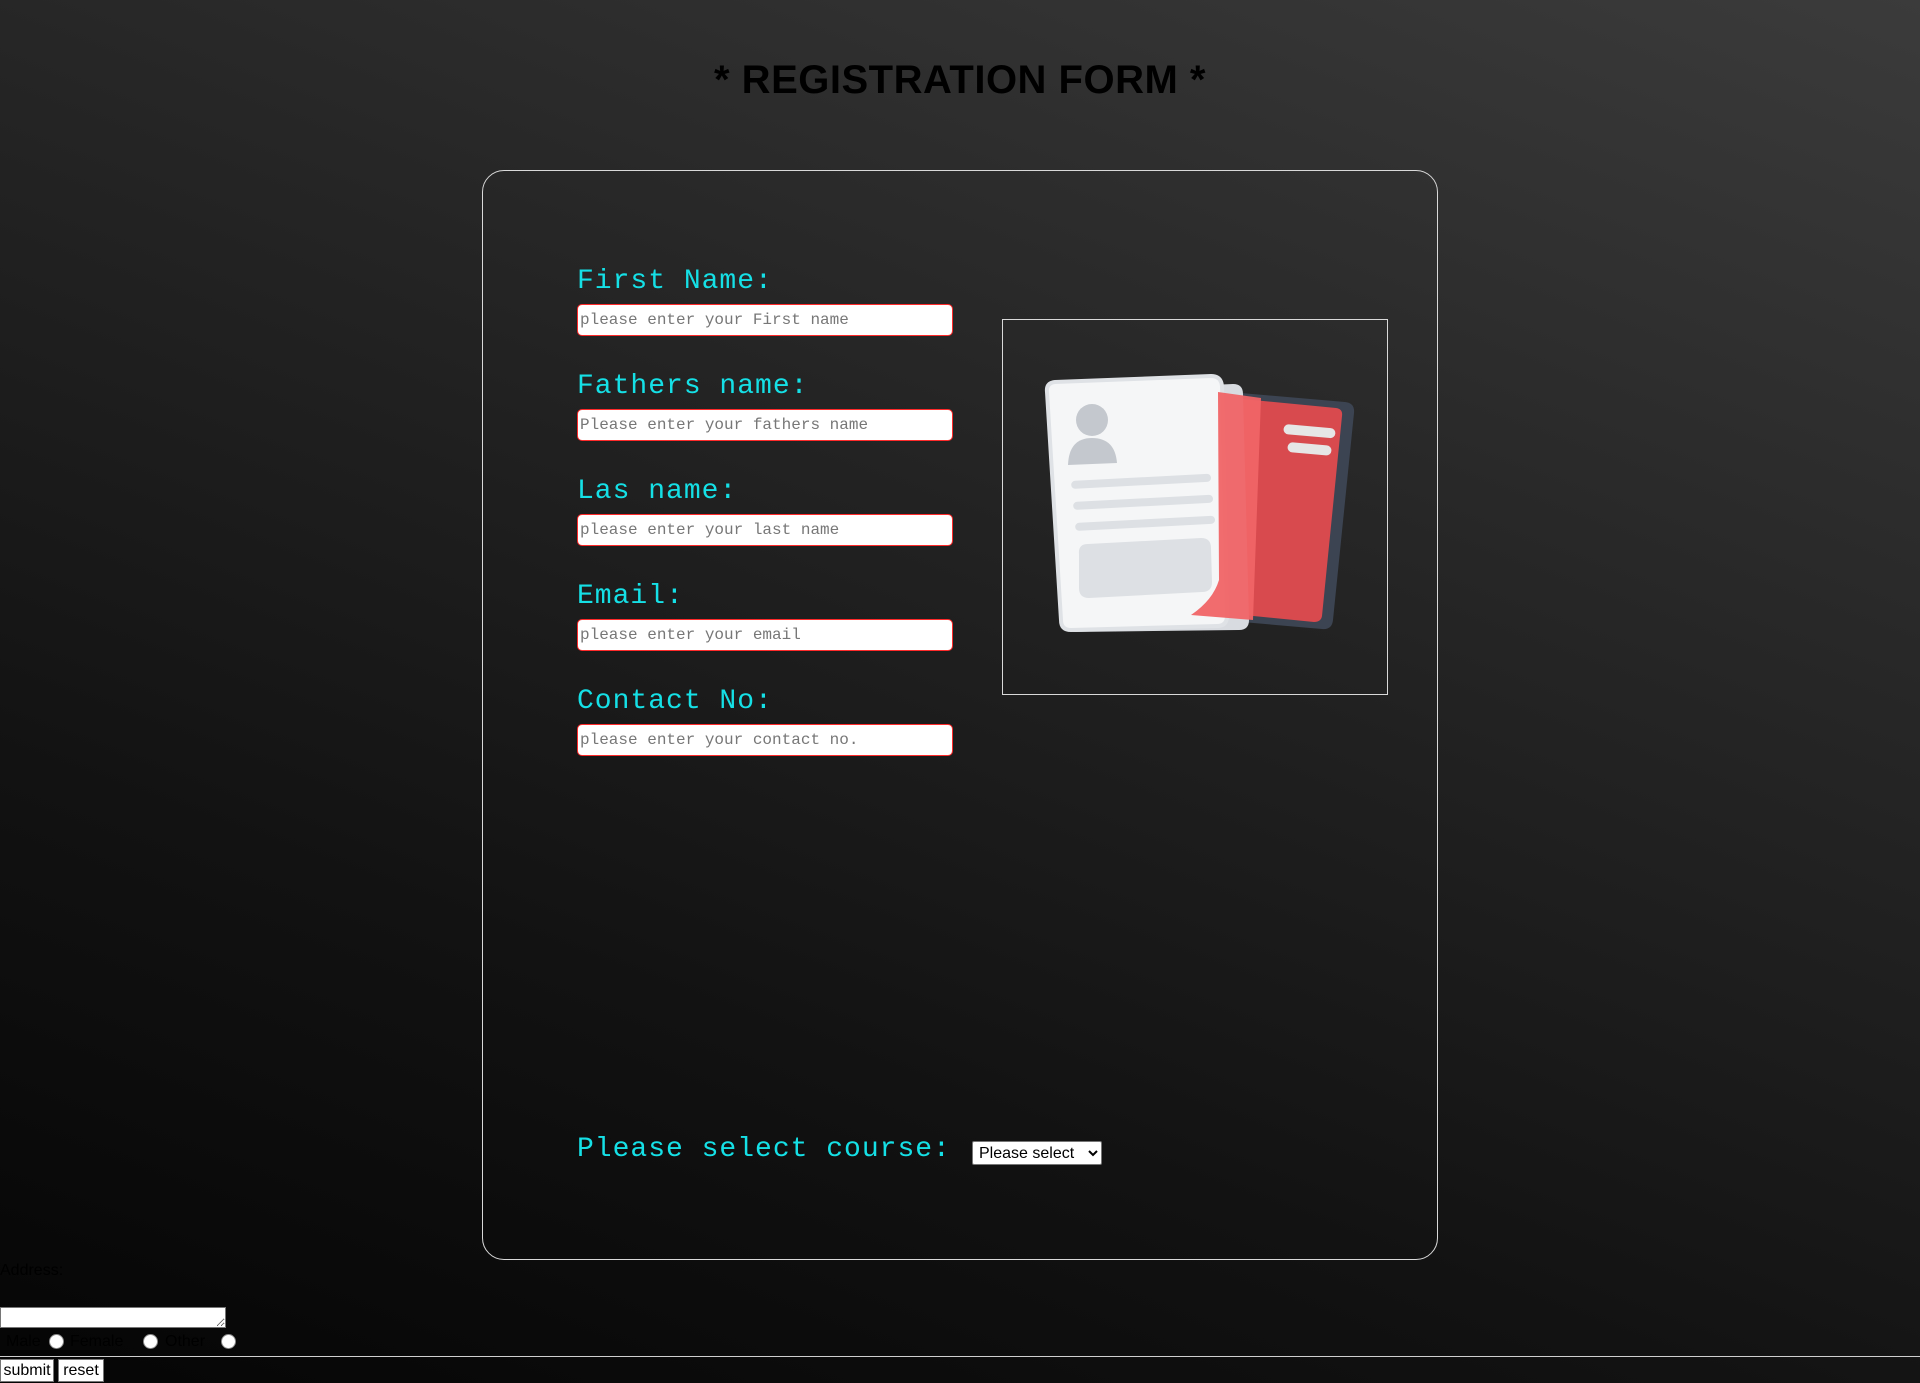 Image resolution: width=1920 pixels, height=1383 pixels. I want to click on horizontal-rule, so click(960, 1356).